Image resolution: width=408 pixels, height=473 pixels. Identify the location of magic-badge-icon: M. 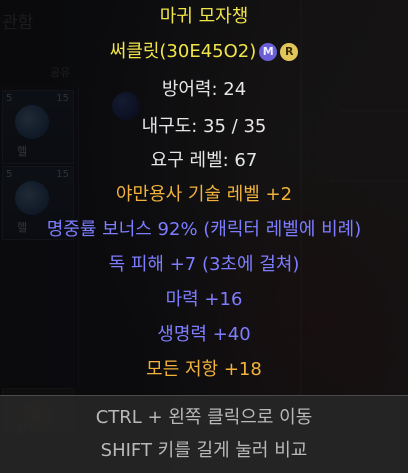
(268, 52).